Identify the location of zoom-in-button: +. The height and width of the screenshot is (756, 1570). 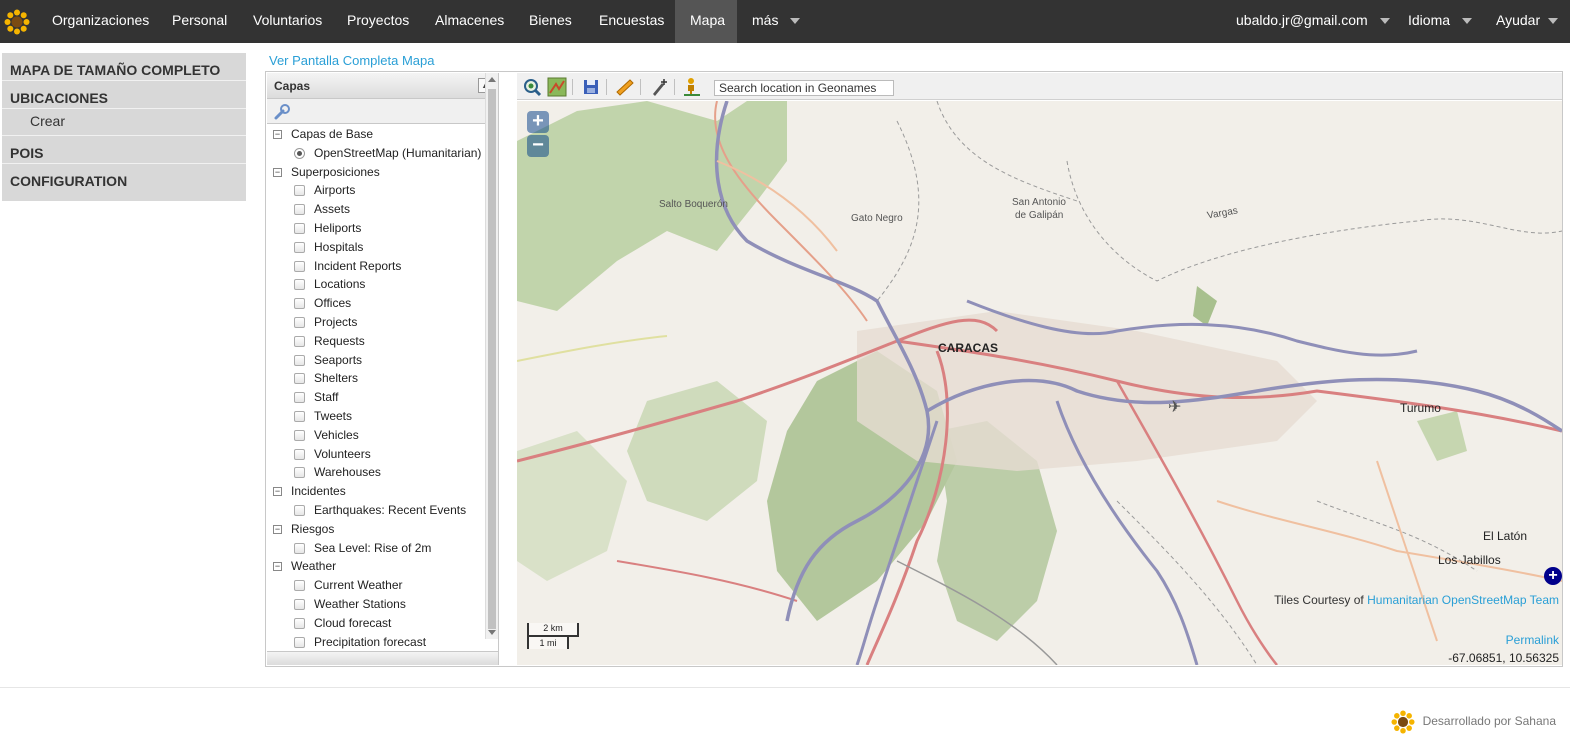
(538, 122).